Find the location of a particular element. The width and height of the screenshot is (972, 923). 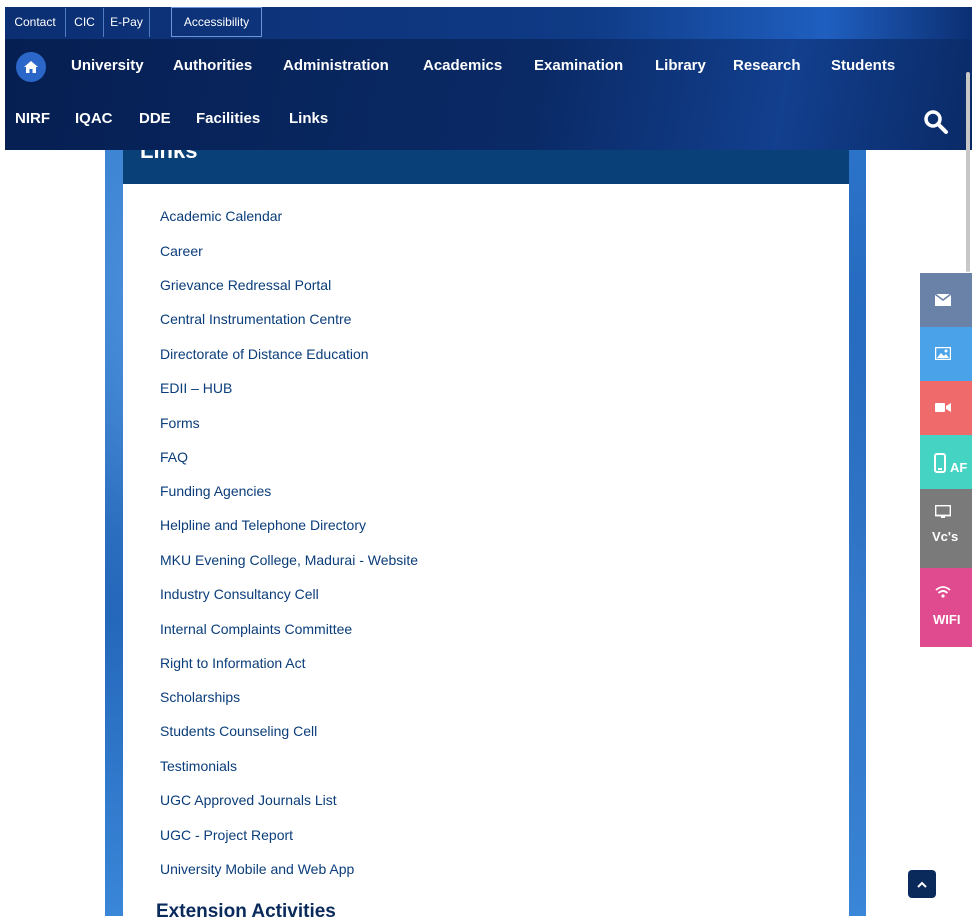

link-forms: Forms is located at coordinates (180, 423).